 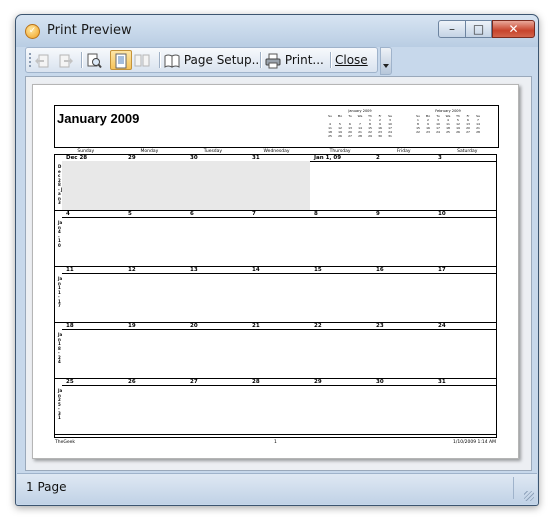 I want to click on day-cell: 19, so click(x=155, y=350).